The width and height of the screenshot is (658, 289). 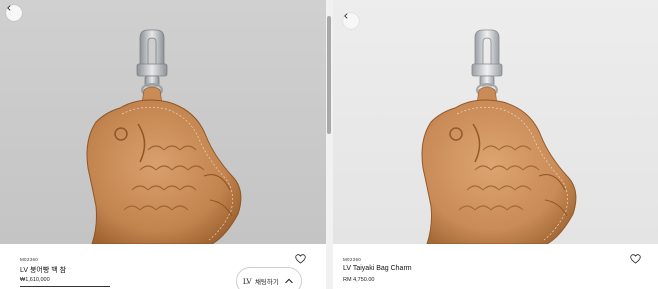 I want to click on product-price: RM 4,750.00, so click(x=359, y=280).